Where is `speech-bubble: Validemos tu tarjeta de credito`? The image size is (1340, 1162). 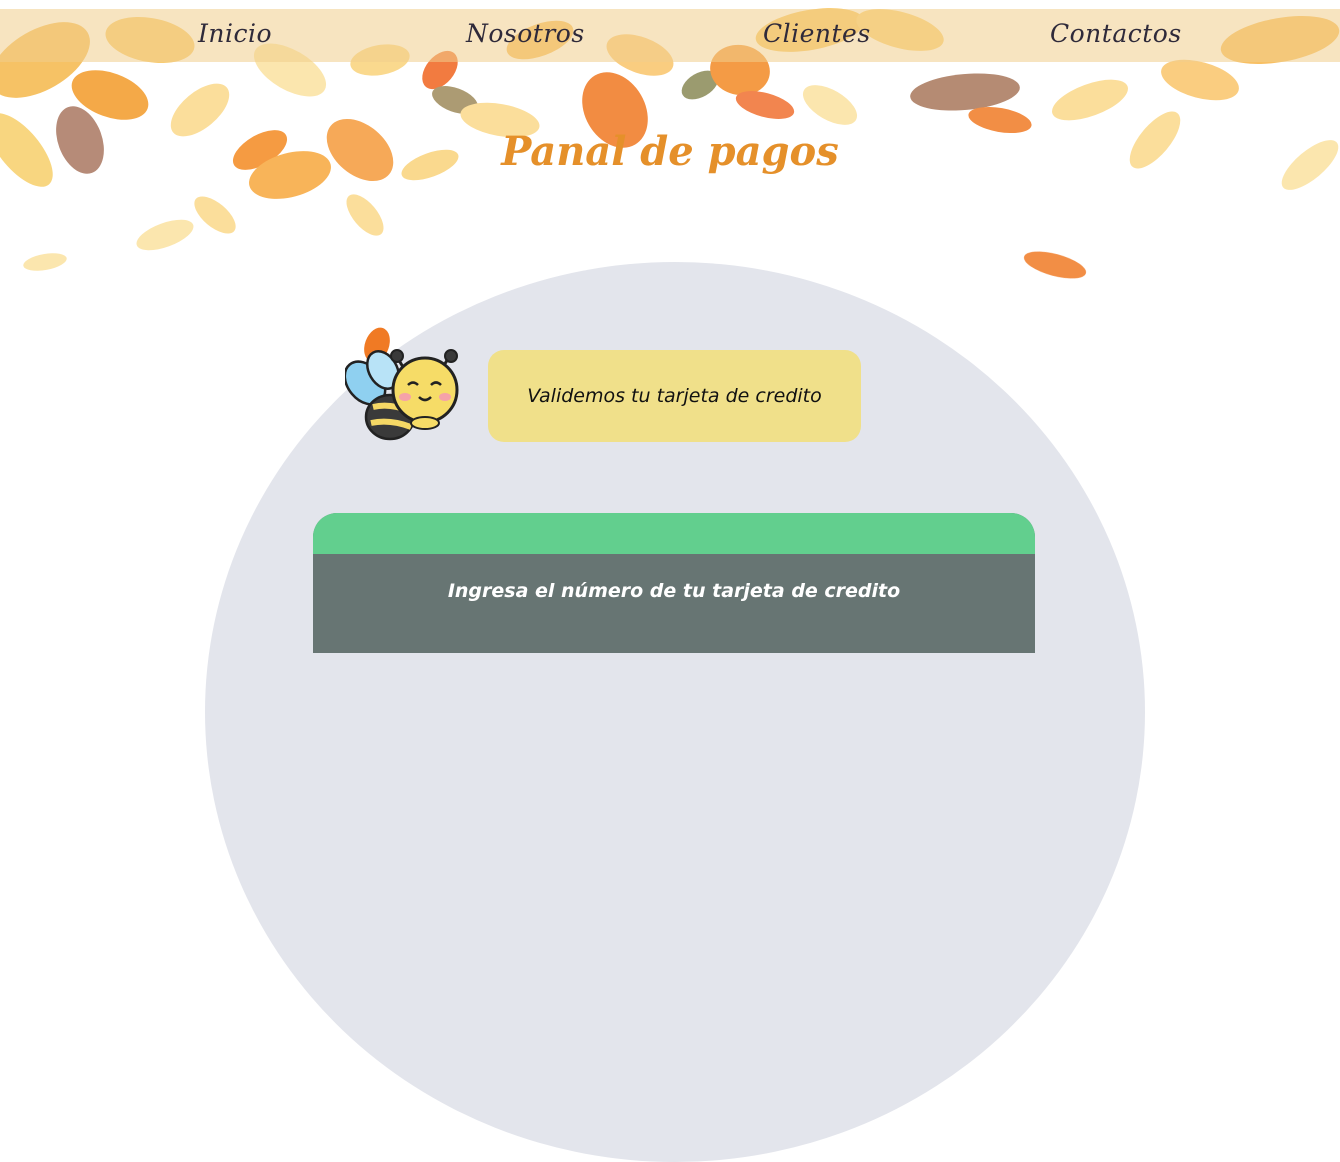 speech-bubble: Validemos tu tarjeta de credito is located at coordinates (674, 396).